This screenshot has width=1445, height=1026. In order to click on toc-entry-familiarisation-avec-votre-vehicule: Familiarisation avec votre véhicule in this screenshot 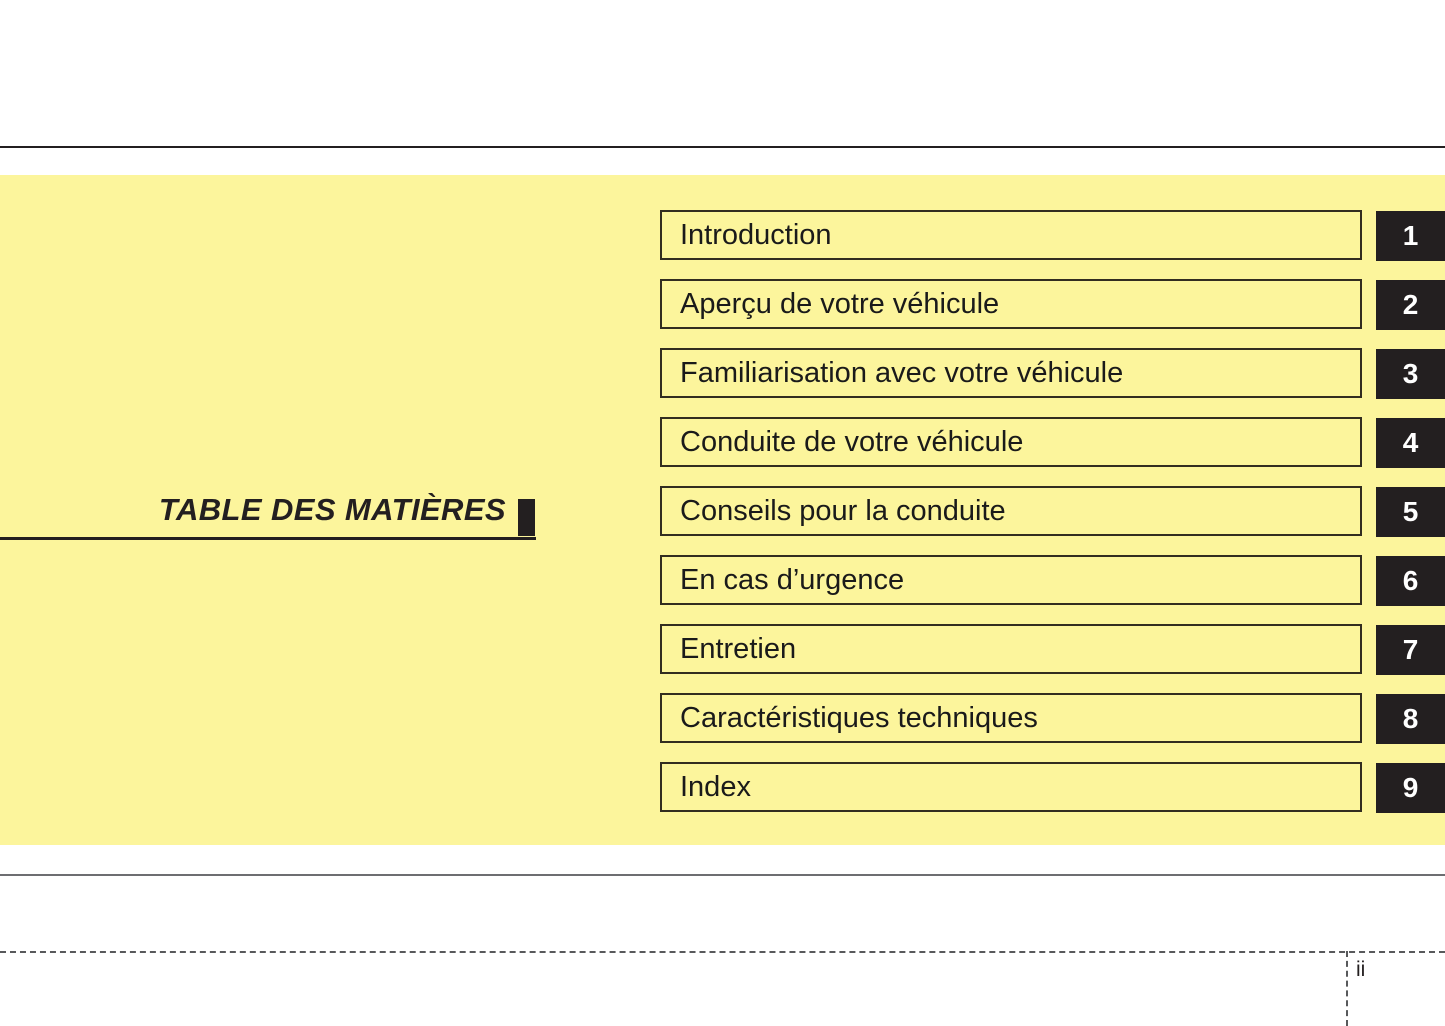, I will do `click(1011, 373)`.